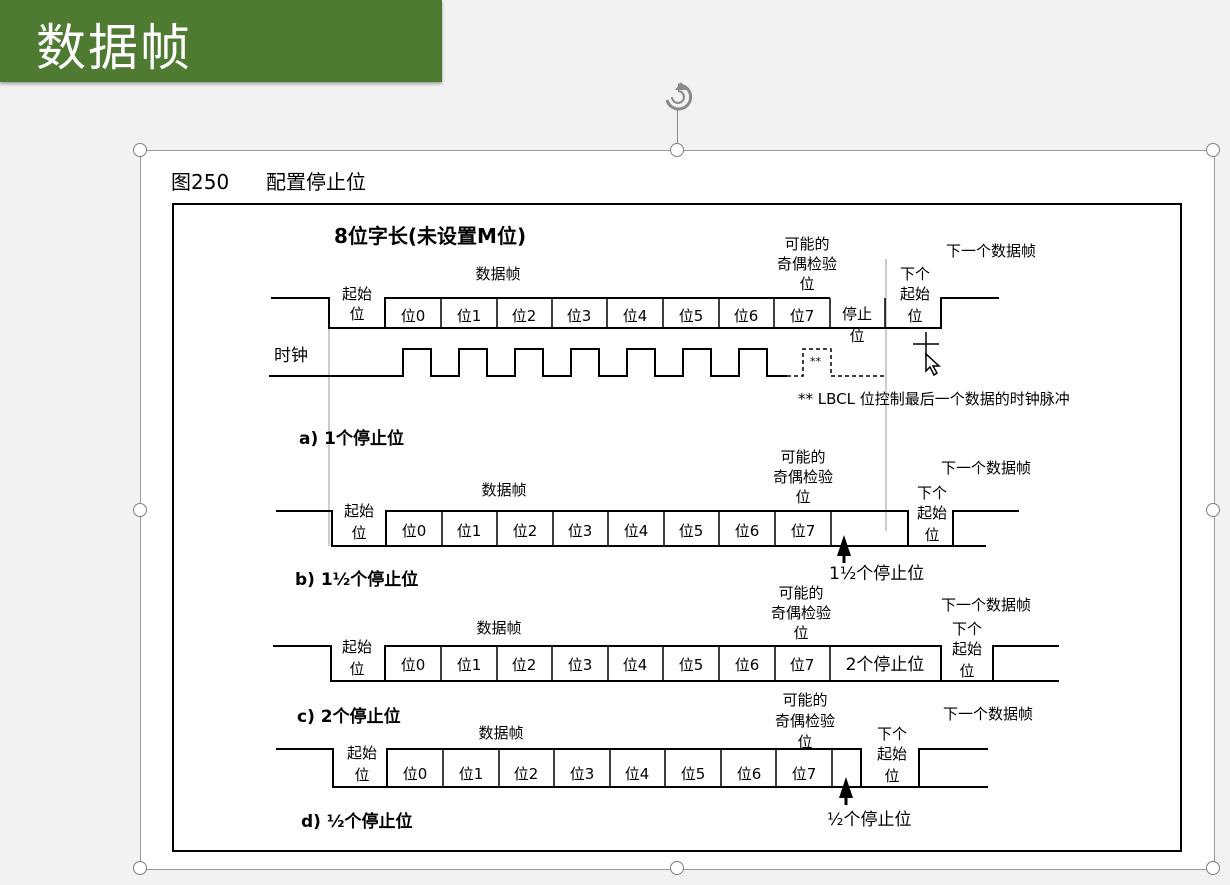 The width and height of the screenshot is (1230, 885). I want to click on diagram-heading: 8位字长(未设置M位), so click(430, 236).